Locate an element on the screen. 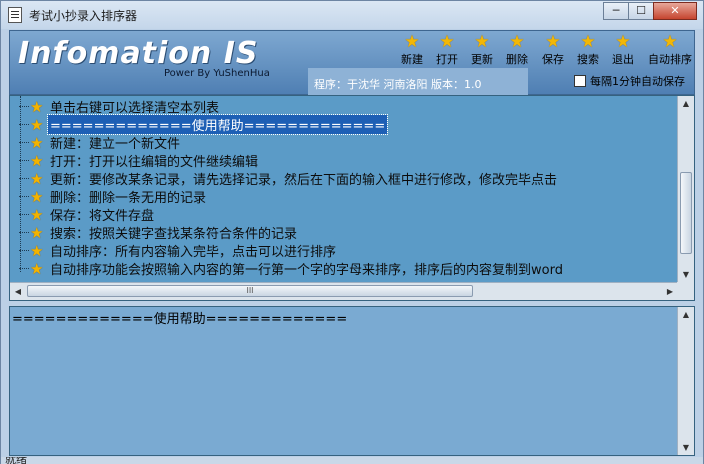  app-icon is located at coordinates (15, 15).